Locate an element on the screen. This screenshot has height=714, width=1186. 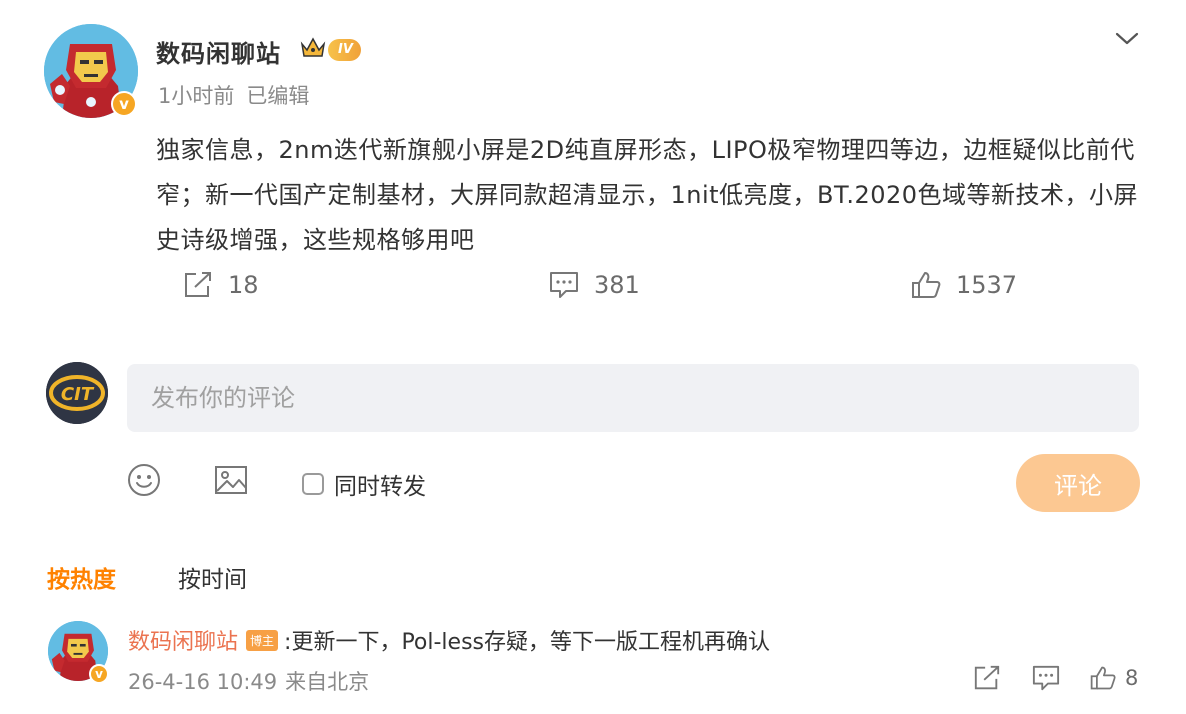
comment-input-box is located at coordinates (633, 398).